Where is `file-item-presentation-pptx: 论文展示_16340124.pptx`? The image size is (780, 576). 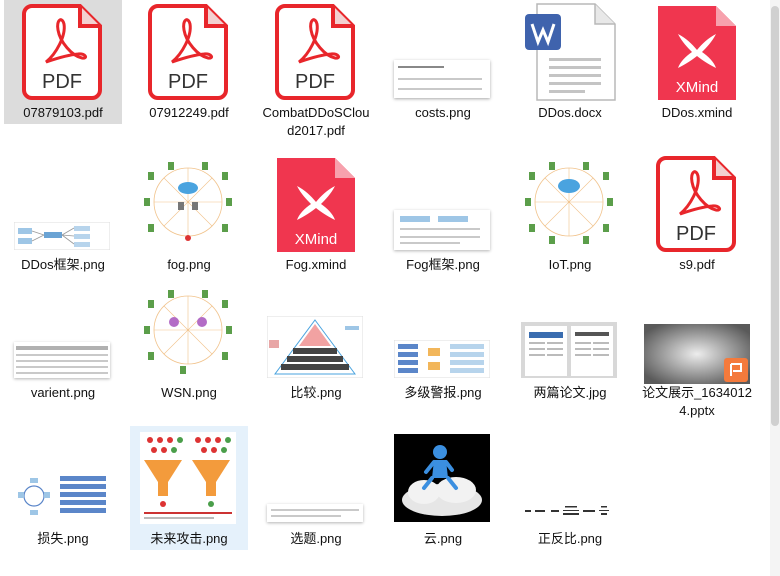 file-item-presentation-pptx: 论文展示_16340124.pptx is located at coordinates (697, 351).